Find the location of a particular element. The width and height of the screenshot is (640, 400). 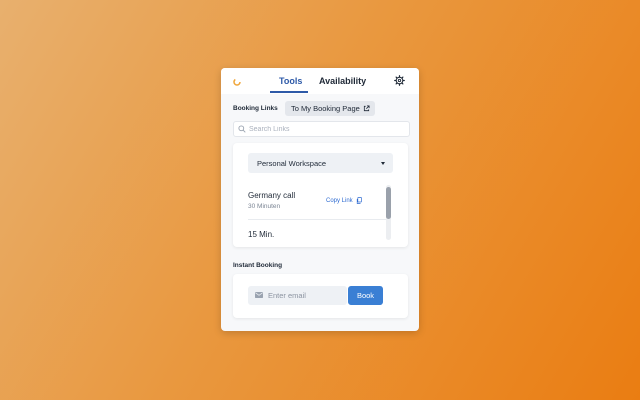

list-divider is located at coordinates (319, 219).